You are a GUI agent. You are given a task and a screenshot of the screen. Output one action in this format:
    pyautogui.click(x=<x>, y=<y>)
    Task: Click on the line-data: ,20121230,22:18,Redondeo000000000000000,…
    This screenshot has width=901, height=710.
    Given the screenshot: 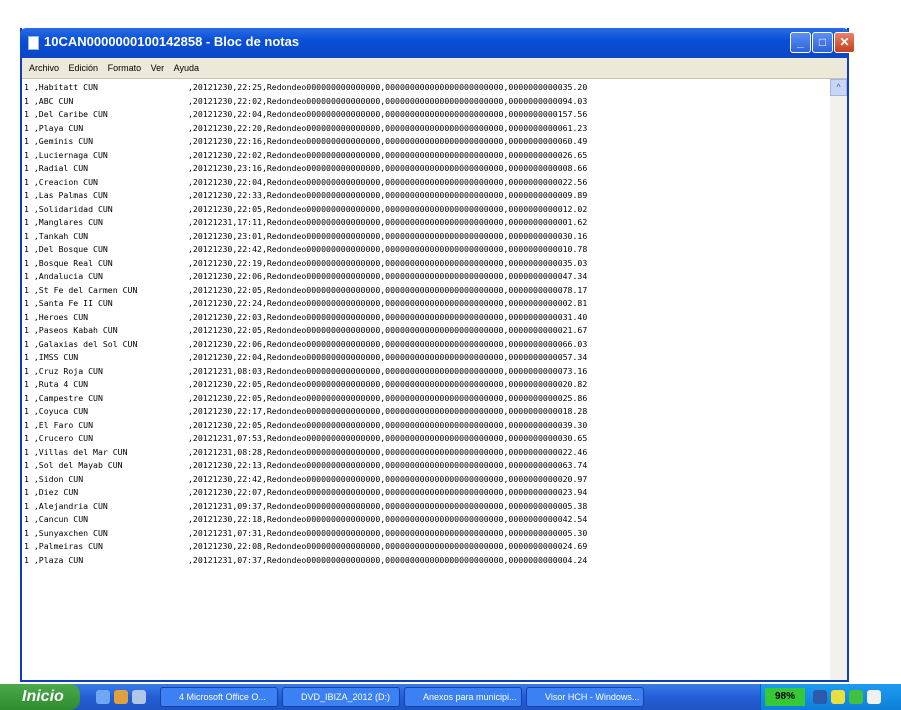 What is the action you would take?
    pyautogui.click(x=388, y=519)
    